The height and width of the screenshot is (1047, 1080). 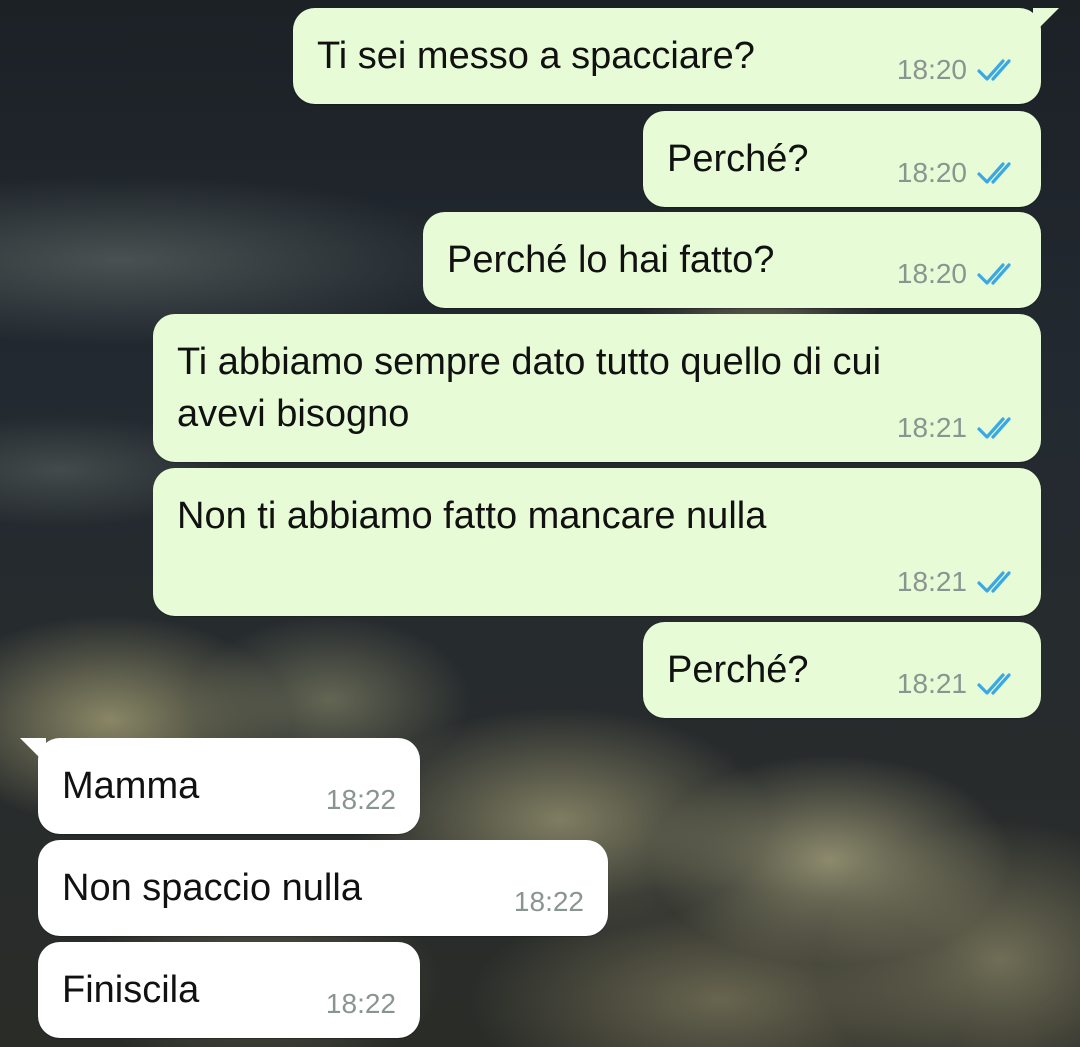 What do you see at coordinates (472, 516) in the screenshot?
I see `message-text: Non ti abbiamo fatto mancare nulla` at bounding box center [472, 516].